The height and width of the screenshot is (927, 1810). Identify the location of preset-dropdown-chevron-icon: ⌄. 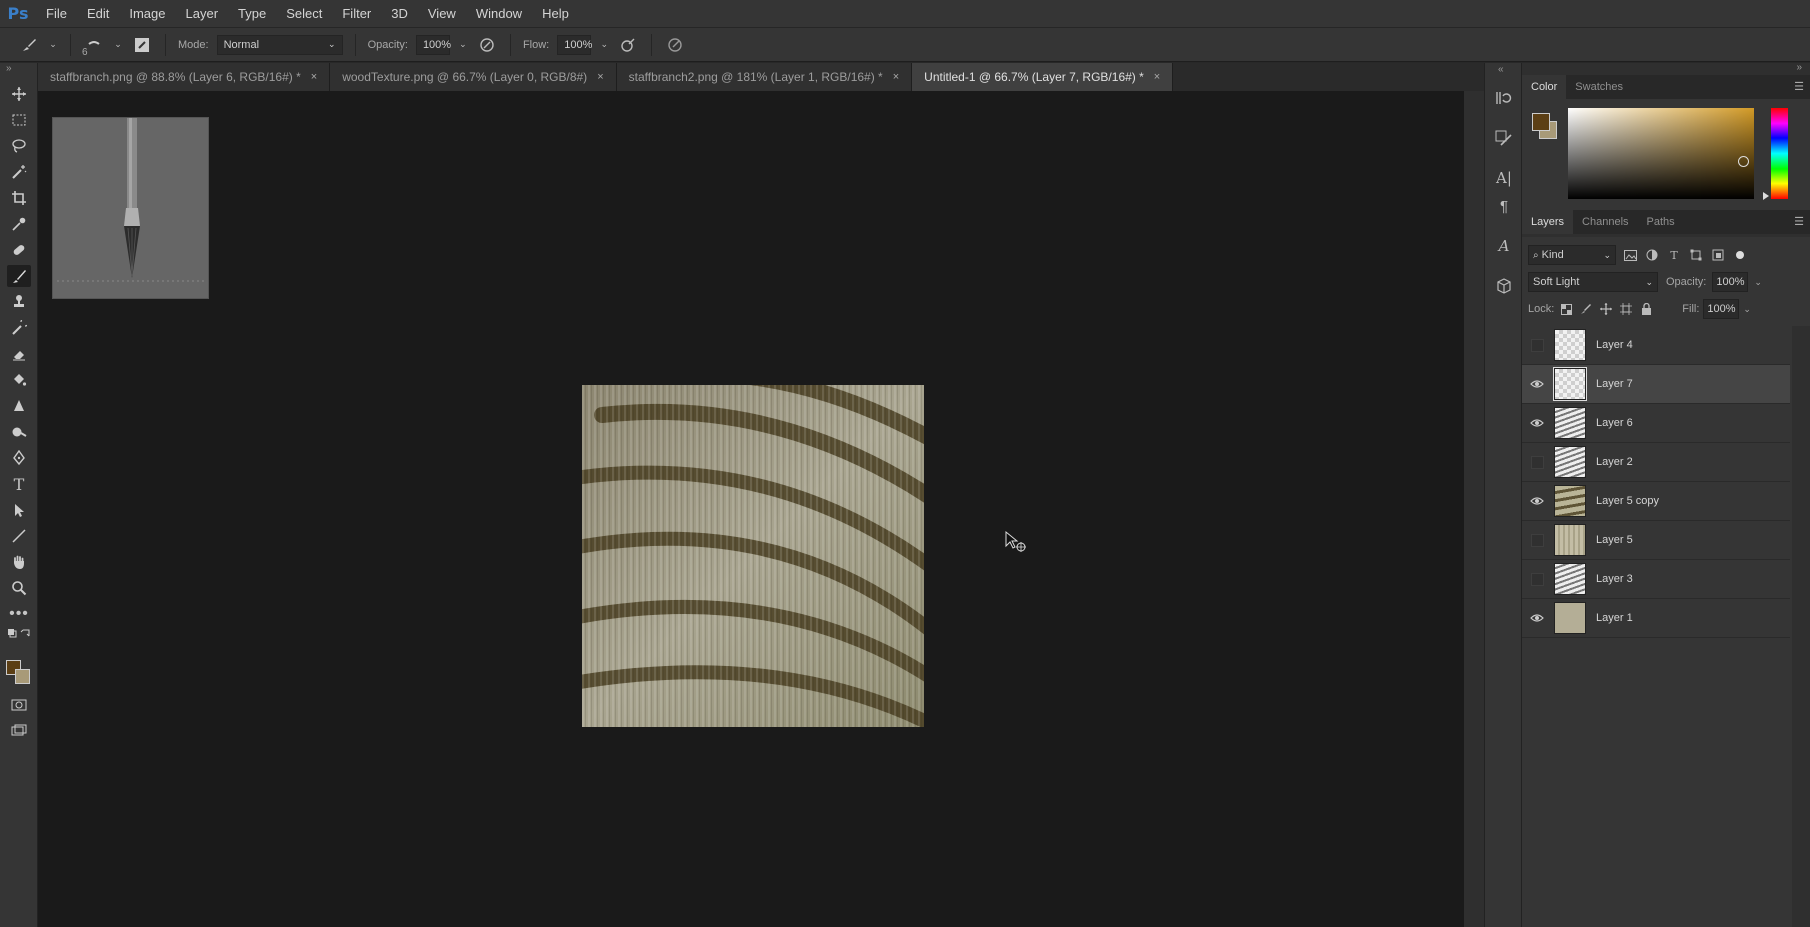
(53, 45).